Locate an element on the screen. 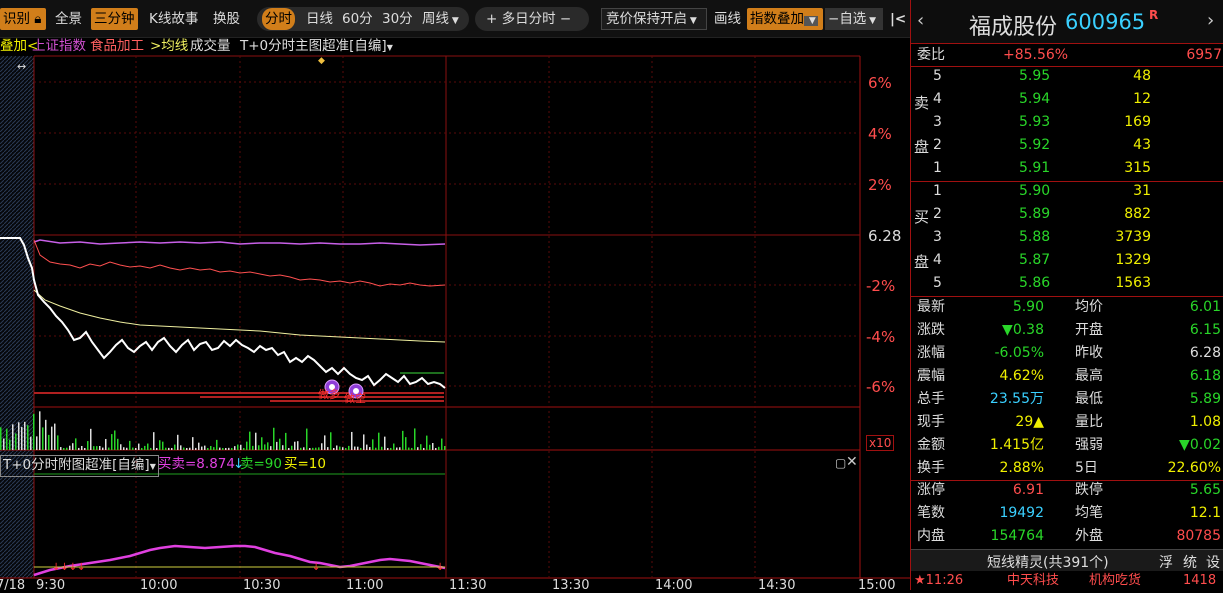 This screenshot has width=1223, height=593. sprite-stock: 中天科技 is located at coordinates (1033, 580).